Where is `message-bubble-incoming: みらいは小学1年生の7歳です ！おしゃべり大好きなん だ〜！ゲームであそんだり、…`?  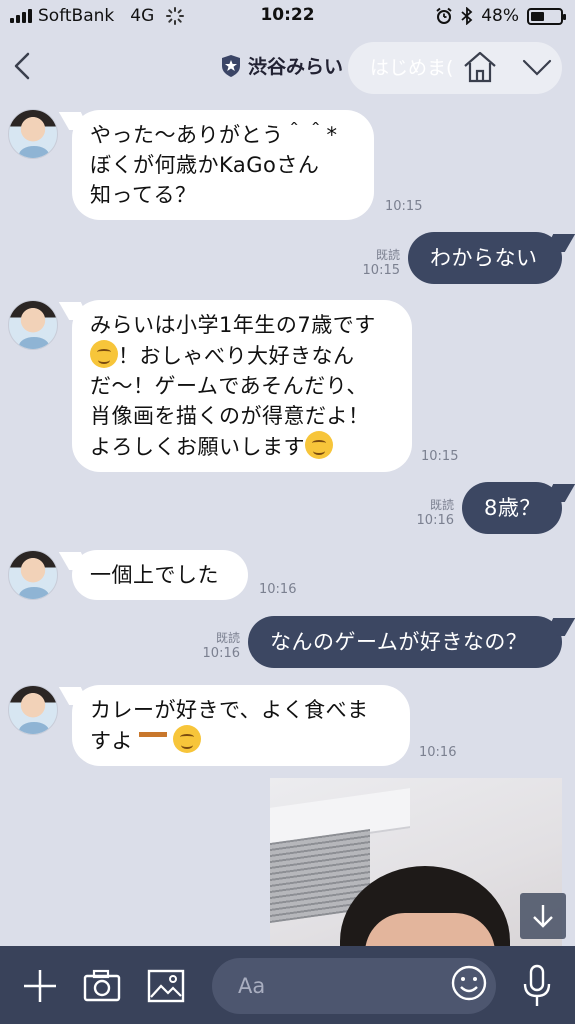 message-bubble-incoming: みらいは小学1年生の7歳です ！おしゃべり大好きなん だ〜！ゲームであそんだり、… is located at coordinates (242, 386).